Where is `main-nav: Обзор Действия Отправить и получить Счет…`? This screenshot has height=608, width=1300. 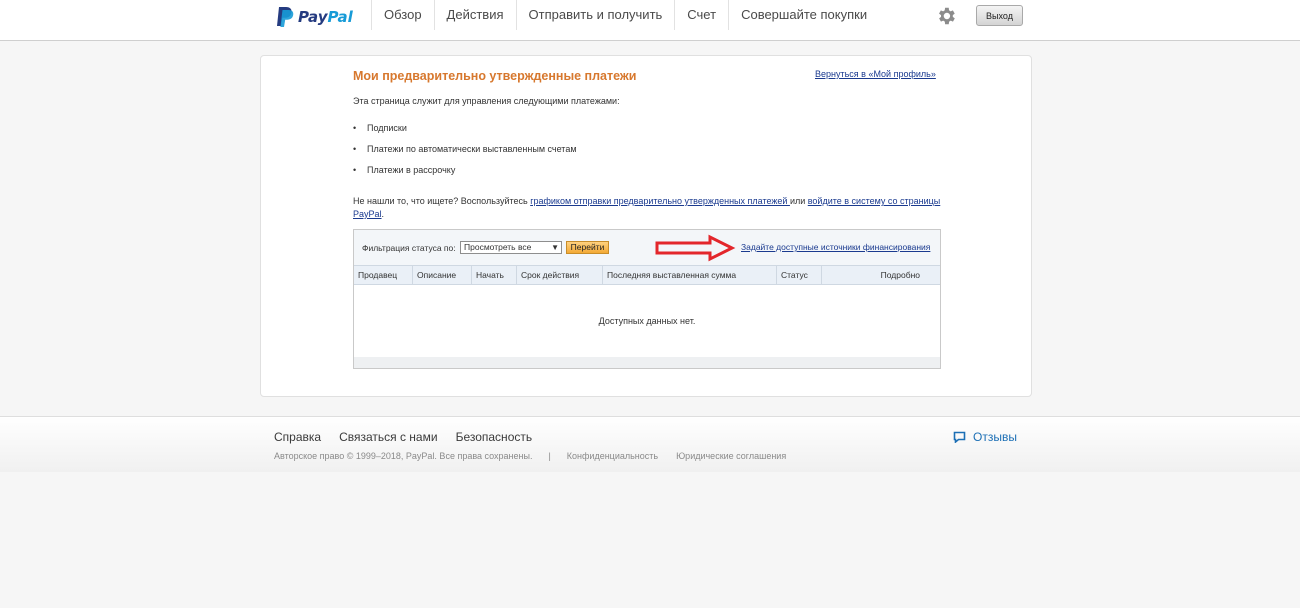 main-nav: Обзор Действия Отправить и получить Счет… is located at coordinates (625, 16).